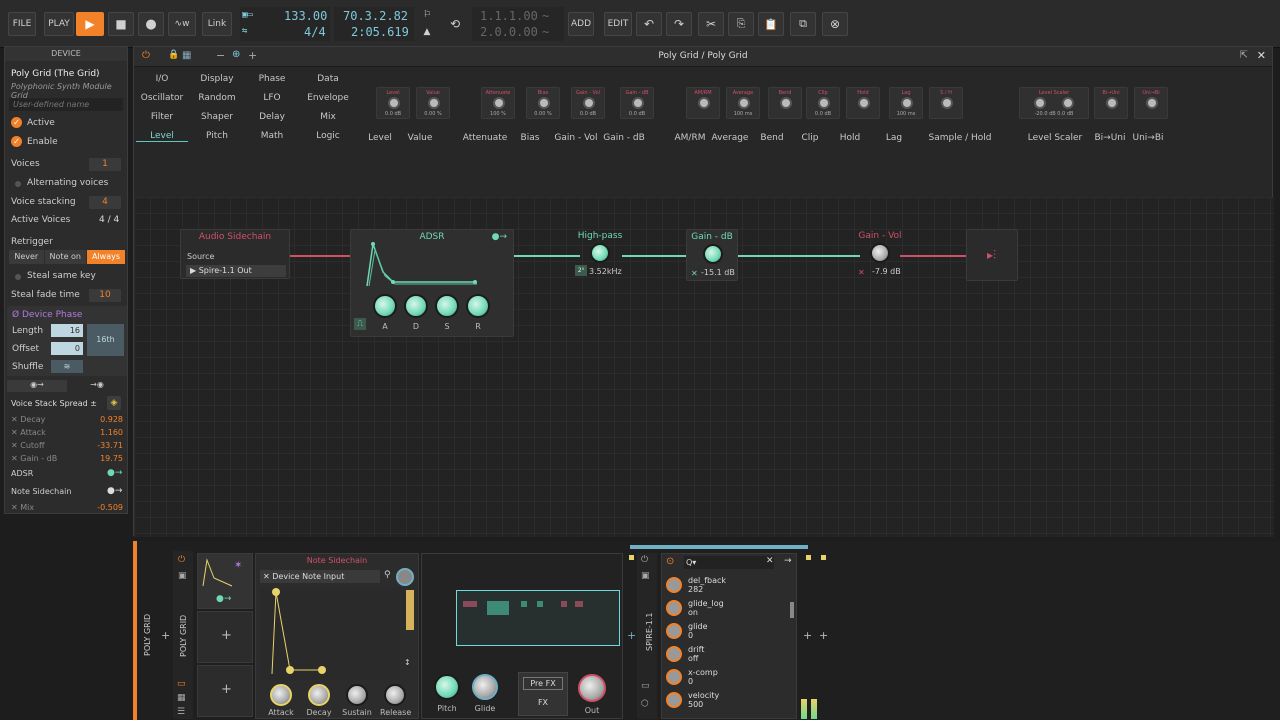  What do you see at coordinates (726, 654) in the screenshot?
I see `param-row: drift off` at bounding box center [726, 654].